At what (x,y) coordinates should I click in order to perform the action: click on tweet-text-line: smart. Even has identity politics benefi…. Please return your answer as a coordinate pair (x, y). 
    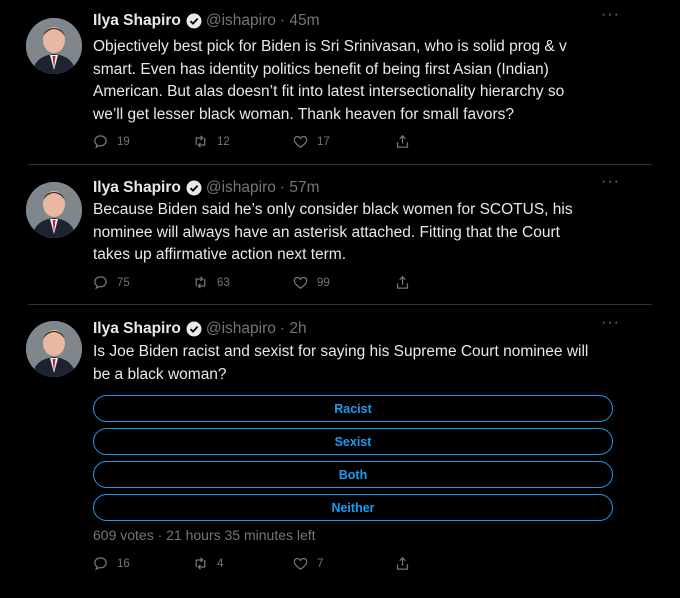
    Looking at the image, I should click on (321, 69).